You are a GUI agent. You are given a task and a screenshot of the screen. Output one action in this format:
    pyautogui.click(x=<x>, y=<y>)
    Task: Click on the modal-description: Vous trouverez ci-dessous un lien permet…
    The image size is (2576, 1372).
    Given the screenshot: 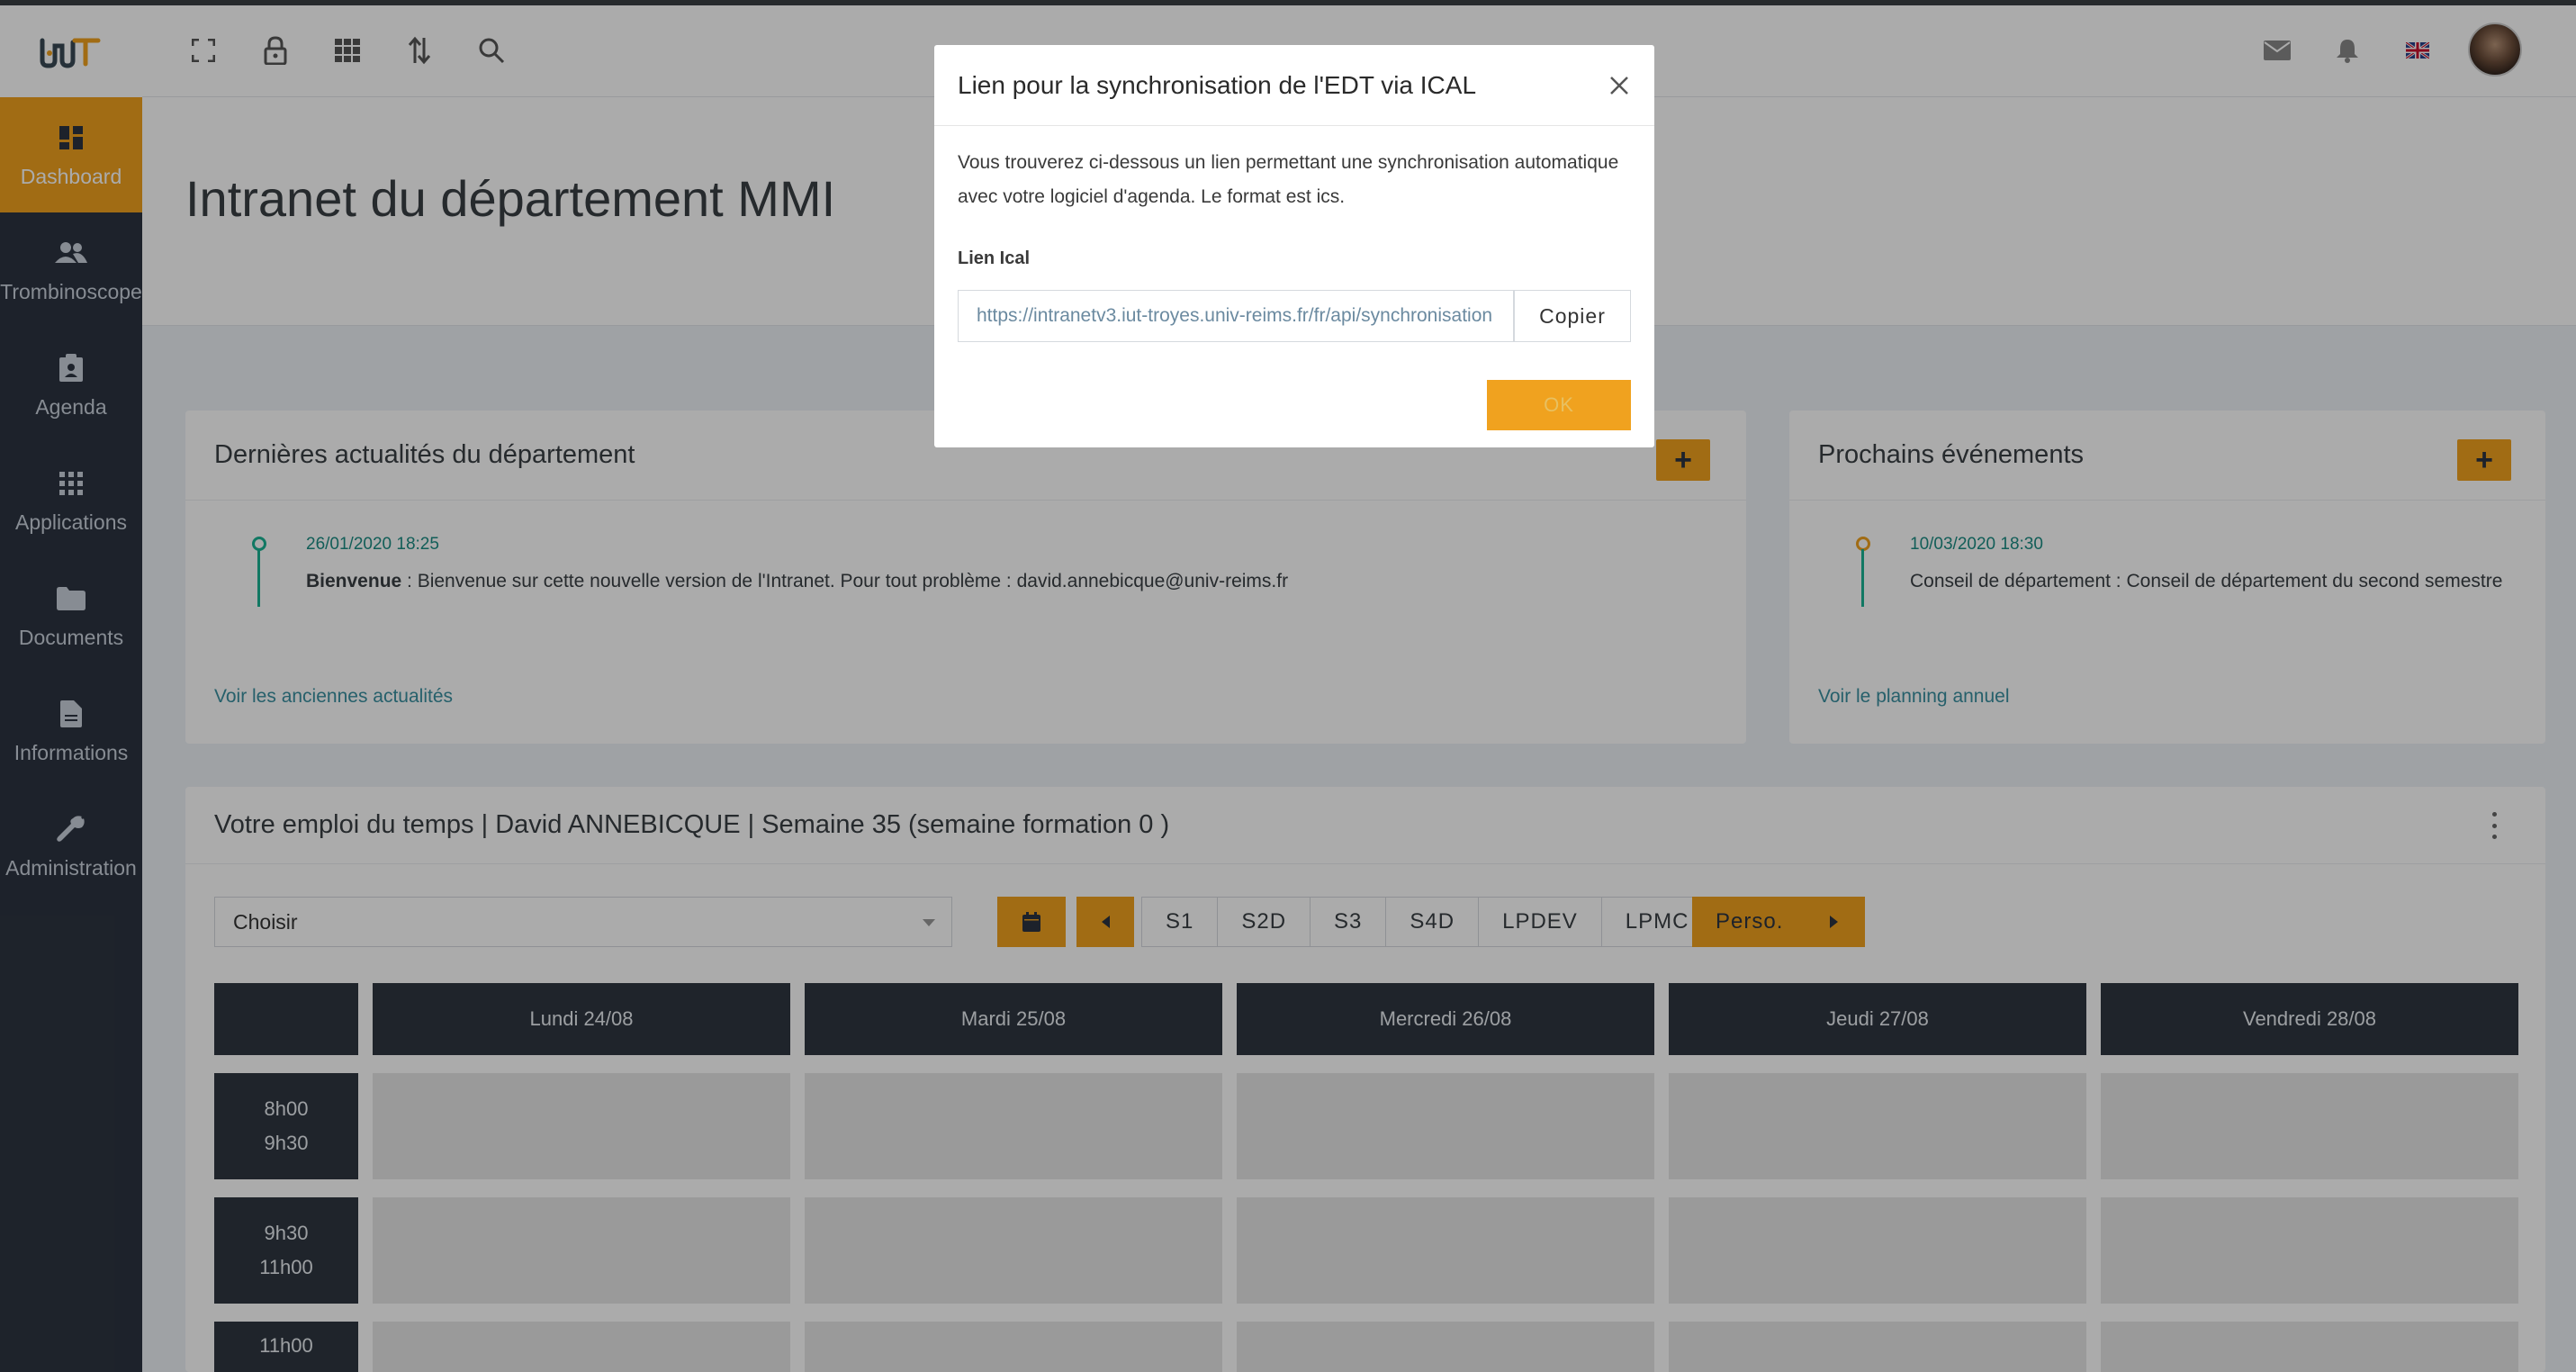 What is the action you would take?
    pyautogui.click(x=1288, y=179)
    